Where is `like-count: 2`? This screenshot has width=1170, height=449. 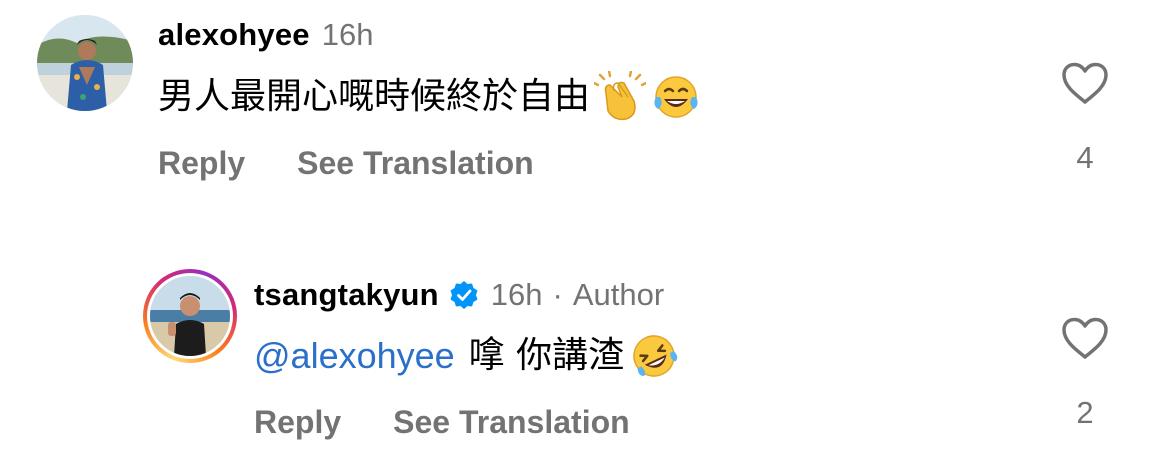 like-count: 2 is located at coordinates (1085, 412).